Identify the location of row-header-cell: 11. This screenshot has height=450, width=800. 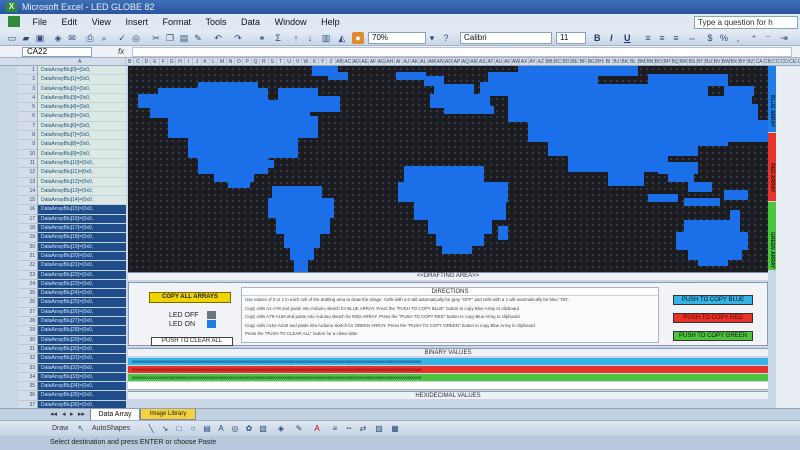
(27, 164).